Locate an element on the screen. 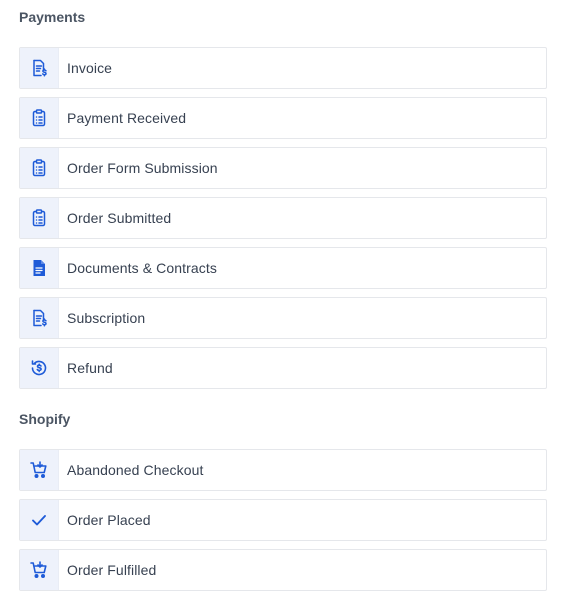 The image size is (564, 608). item-refund: Refund is located at coordinates (283, 368).